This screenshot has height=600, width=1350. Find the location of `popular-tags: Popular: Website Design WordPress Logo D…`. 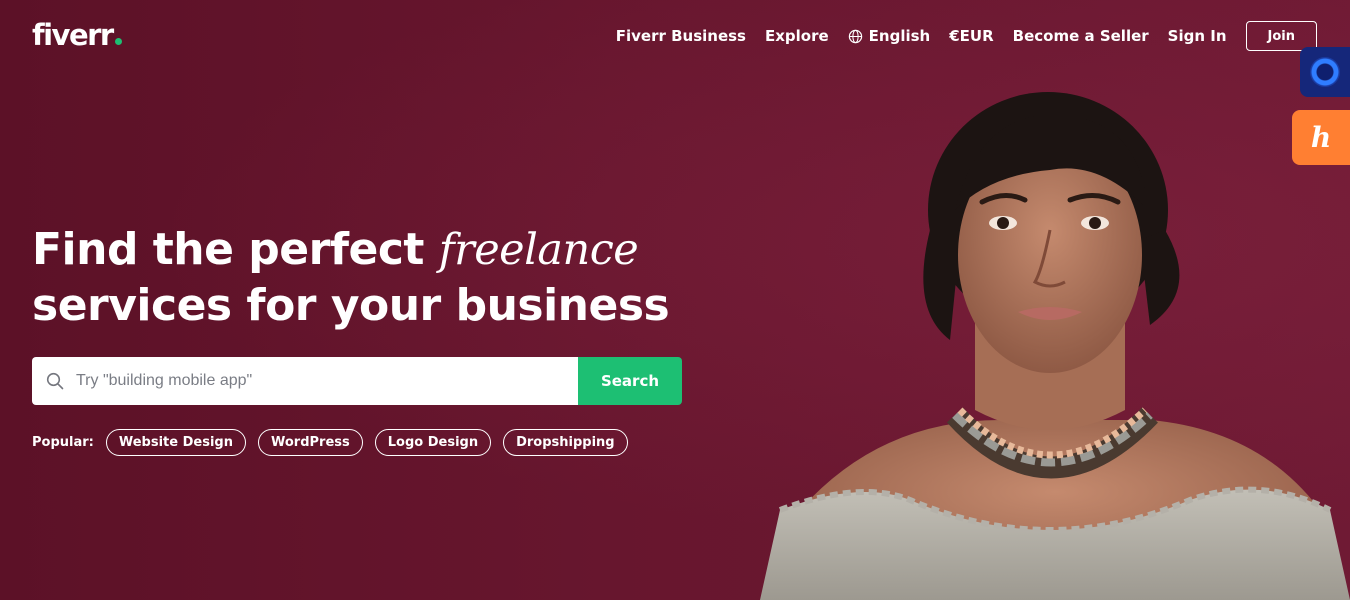

popular-tags: Popular: Website Design WordPress Logo D… is located at coordinates (330, 442).